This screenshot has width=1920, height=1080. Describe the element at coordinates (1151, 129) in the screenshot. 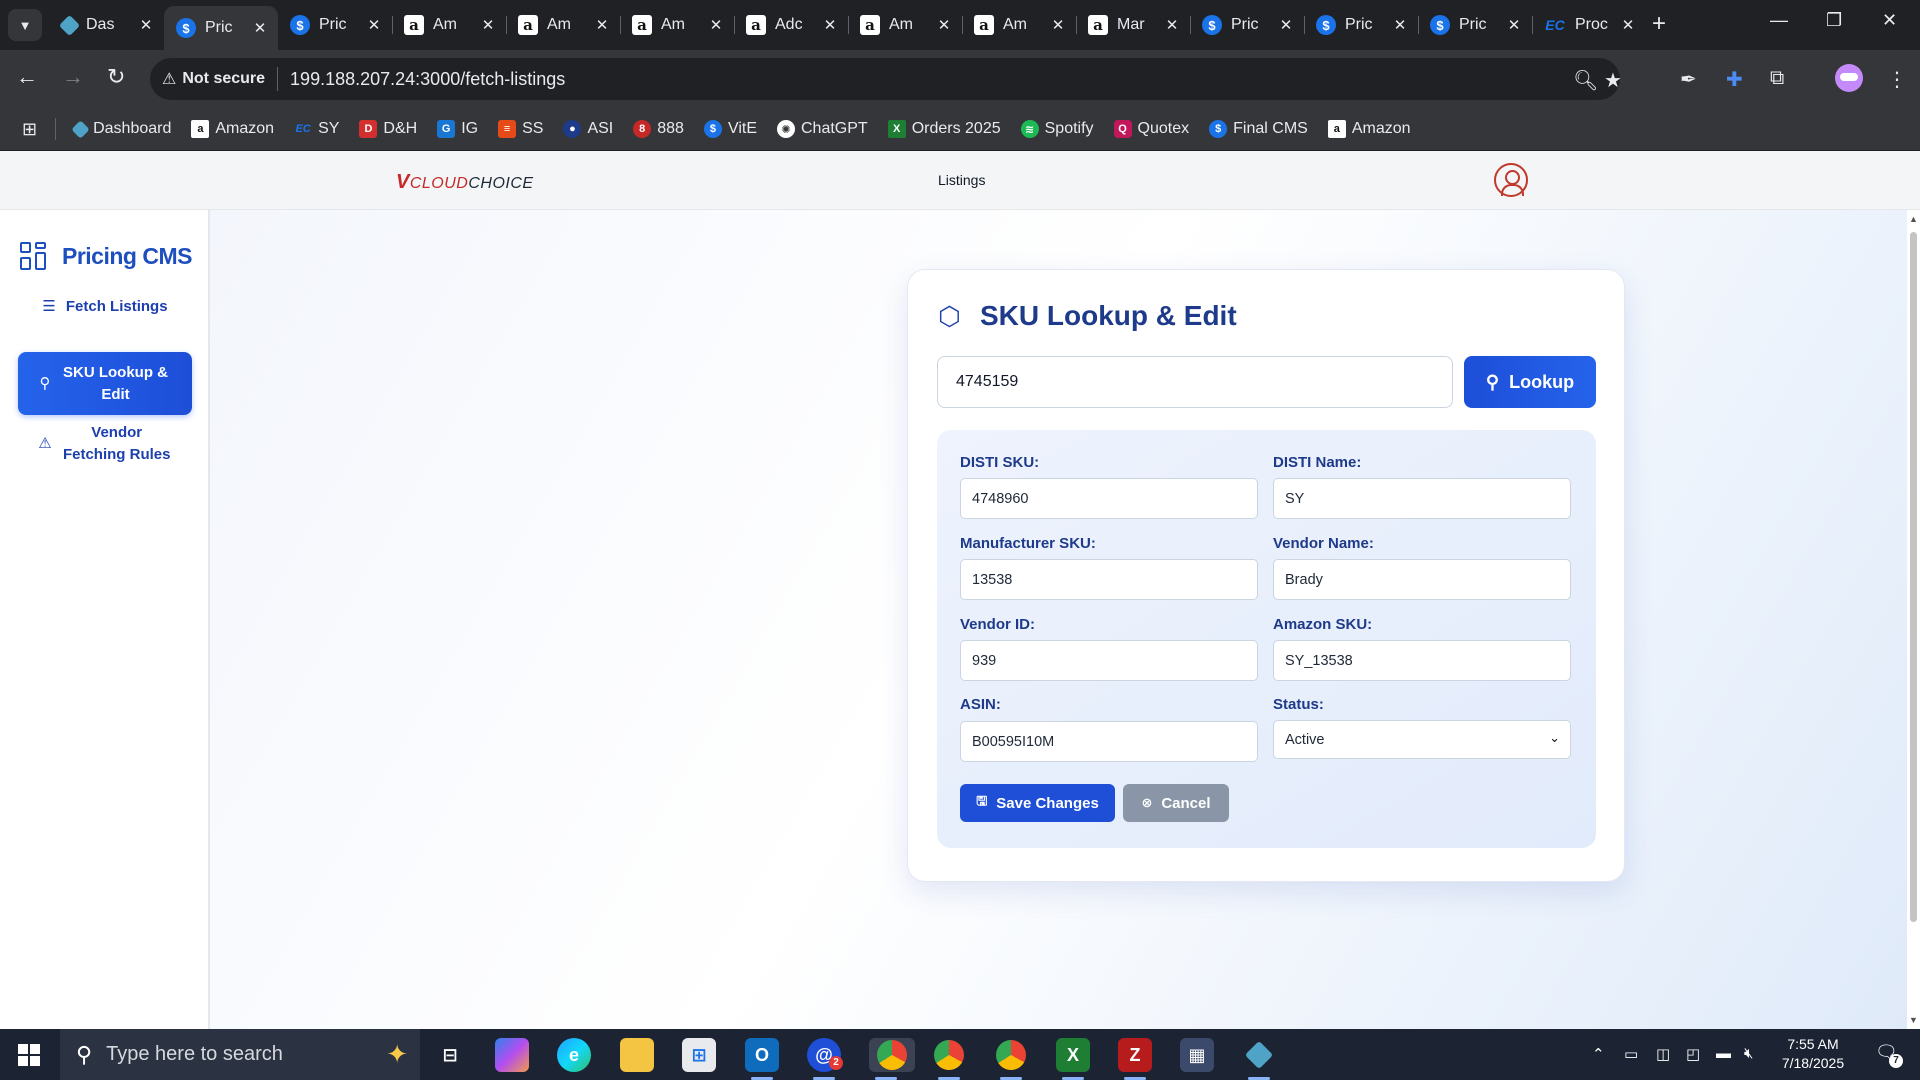

I see `bookmark-item: Q Quotex` at that location.